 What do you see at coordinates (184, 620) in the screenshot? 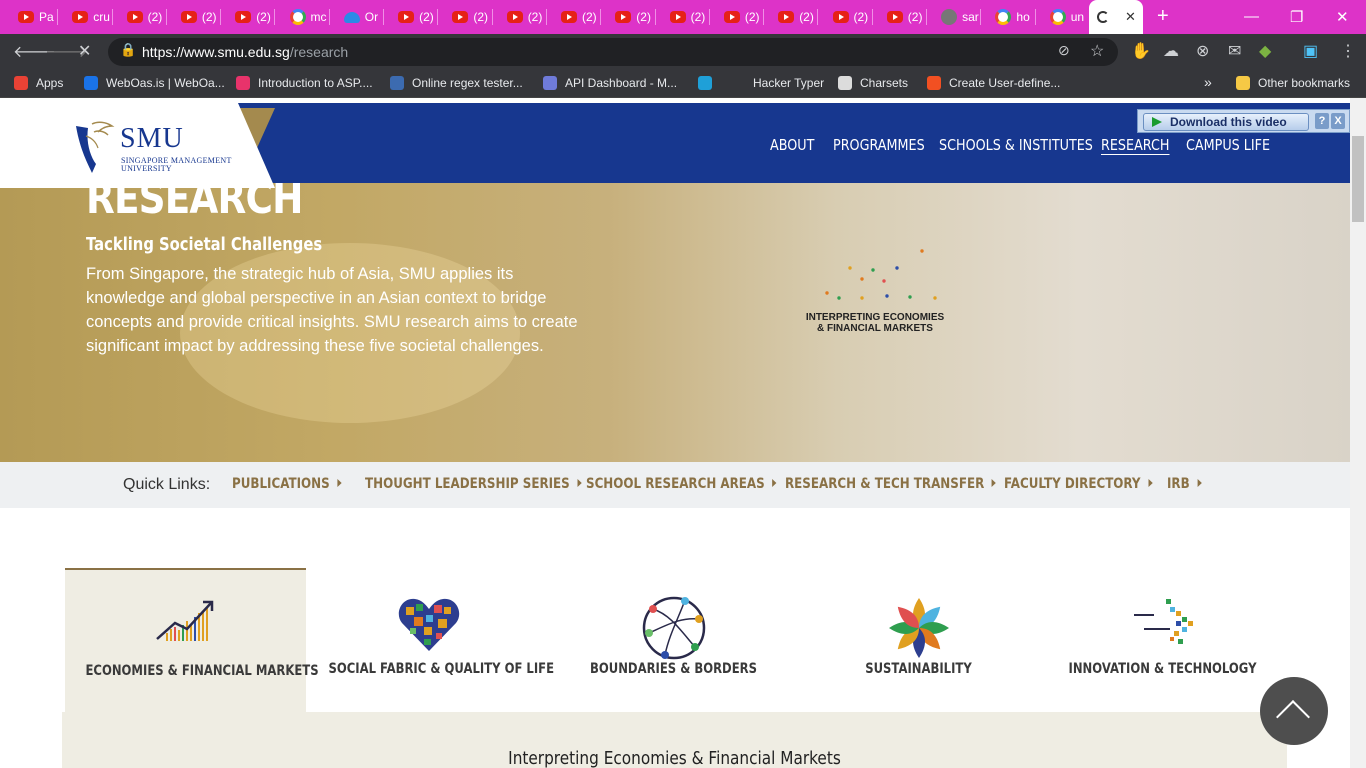
I see `rising-chart-icon` at bounding box center [184, 620].